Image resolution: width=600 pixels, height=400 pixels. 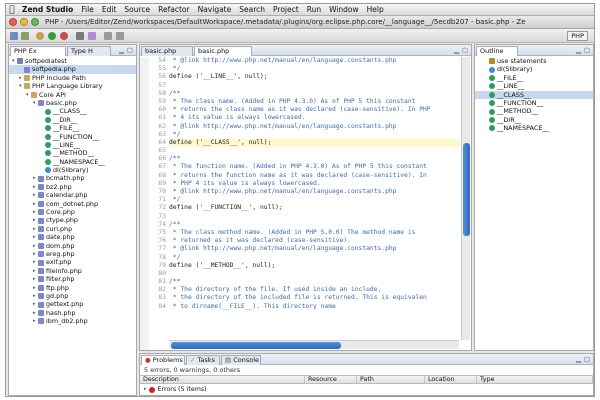 I want to click on expand-icon: ▸, so click(x=145, y=389).